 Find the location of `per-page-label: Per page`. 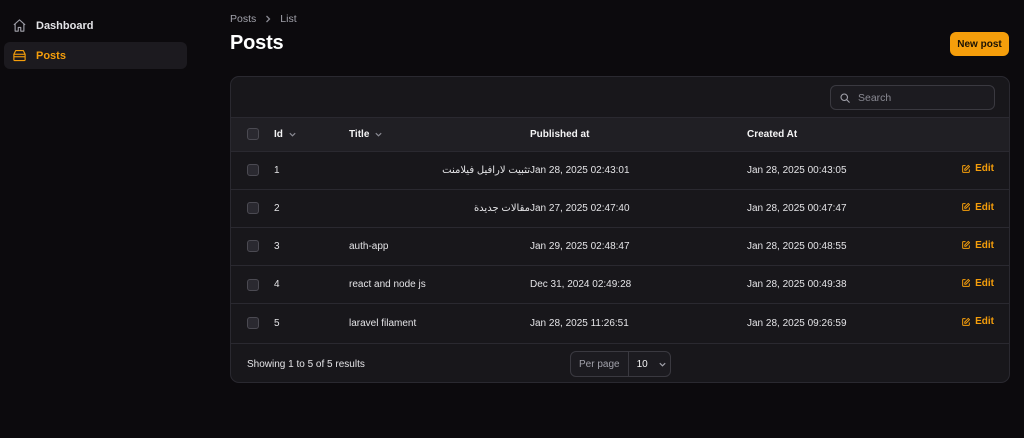

per-page-label: Per page is located at coordinates (600, 364).